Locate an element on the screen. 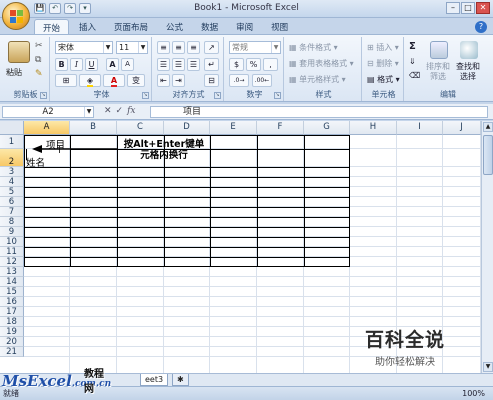 Image resolution: width=493 pixels, height=400 pixels. row-header-14: 14 is located at coordinates (12, 282).